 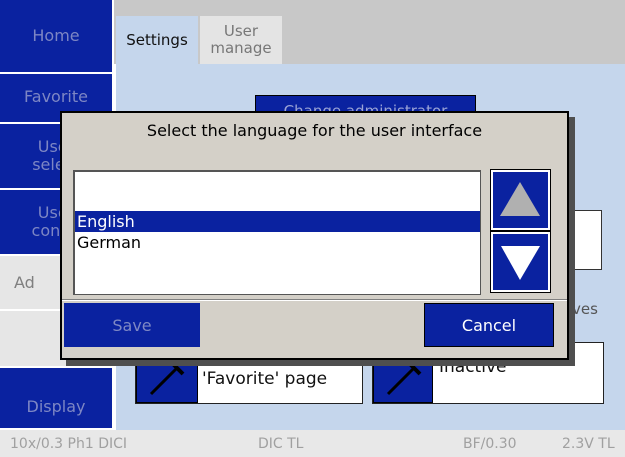 I want to click on status-bar: 10x/0.3 Ph1 DICI DIC TL BF/0.30 2.3V TL, so click(x=312, y=443).